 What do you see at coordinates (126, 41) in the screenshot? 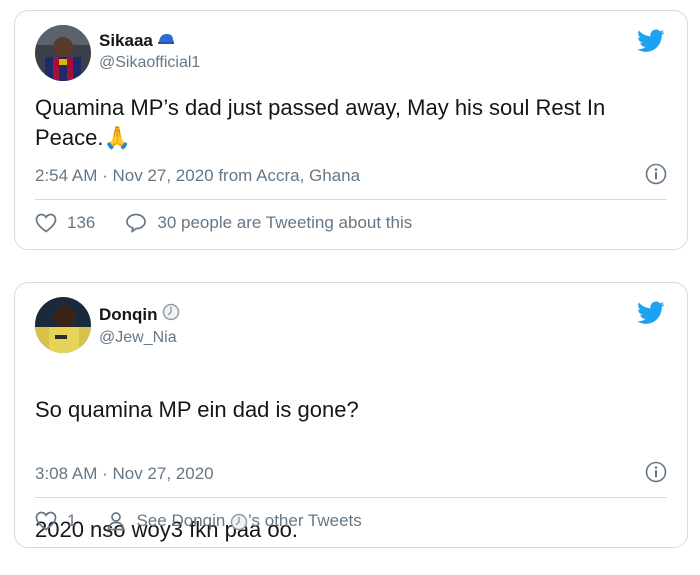
I see `display-name-text: Sikaaa` at bounding box center [126, 41].